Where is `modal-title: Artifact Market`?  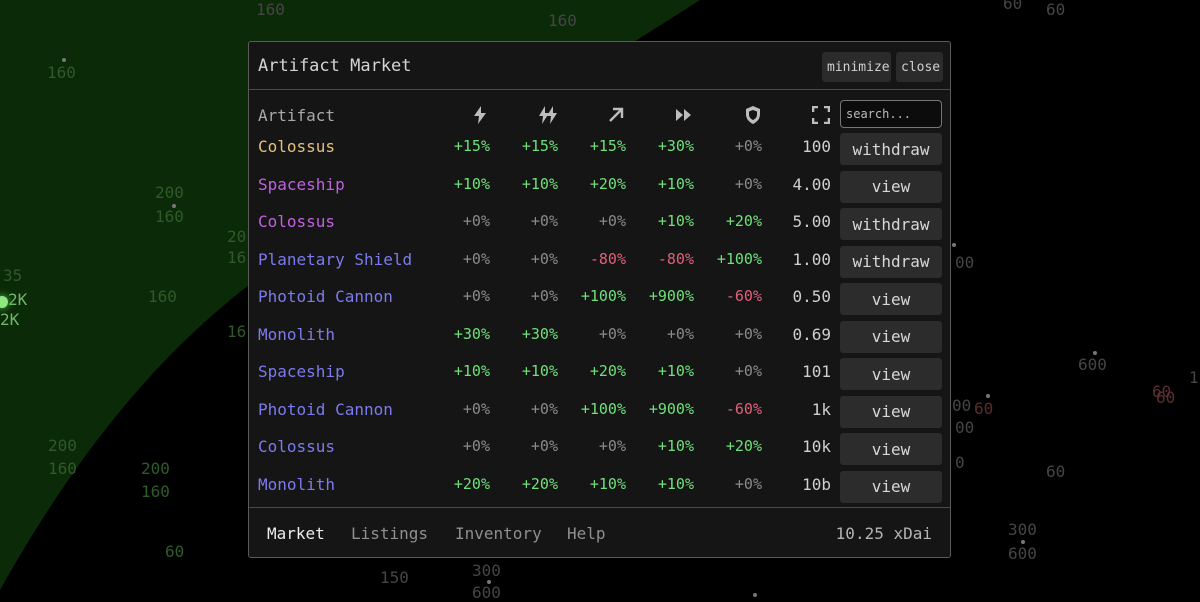
modal-title: Artifact Market is located at coordinates (335, 66).